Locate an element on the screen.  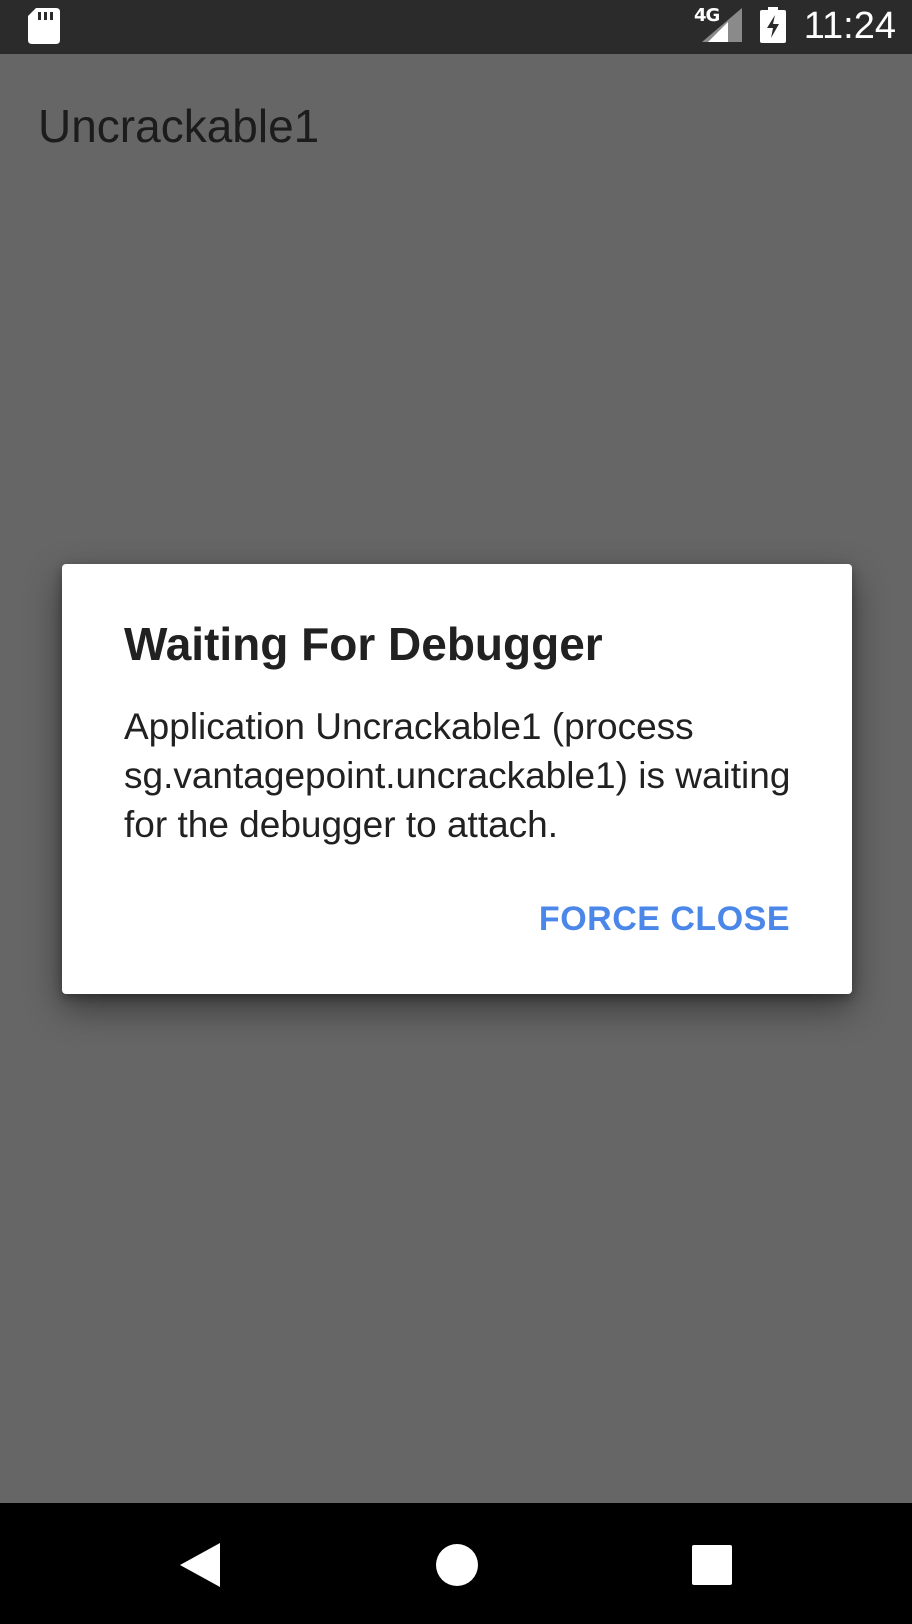
battery-charging-icon is located at coordinates (773, 25).